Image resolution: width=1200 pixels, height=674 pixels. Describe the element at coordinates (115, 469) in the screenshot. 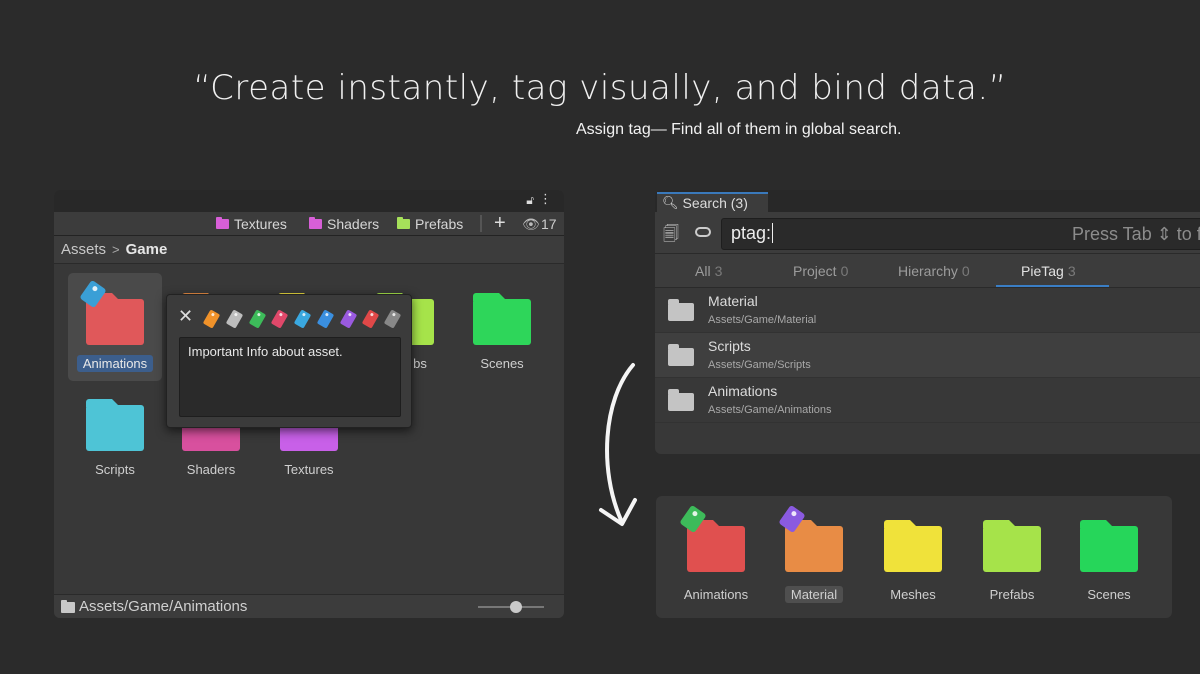

I see `asset-label: Scripts` at that location.